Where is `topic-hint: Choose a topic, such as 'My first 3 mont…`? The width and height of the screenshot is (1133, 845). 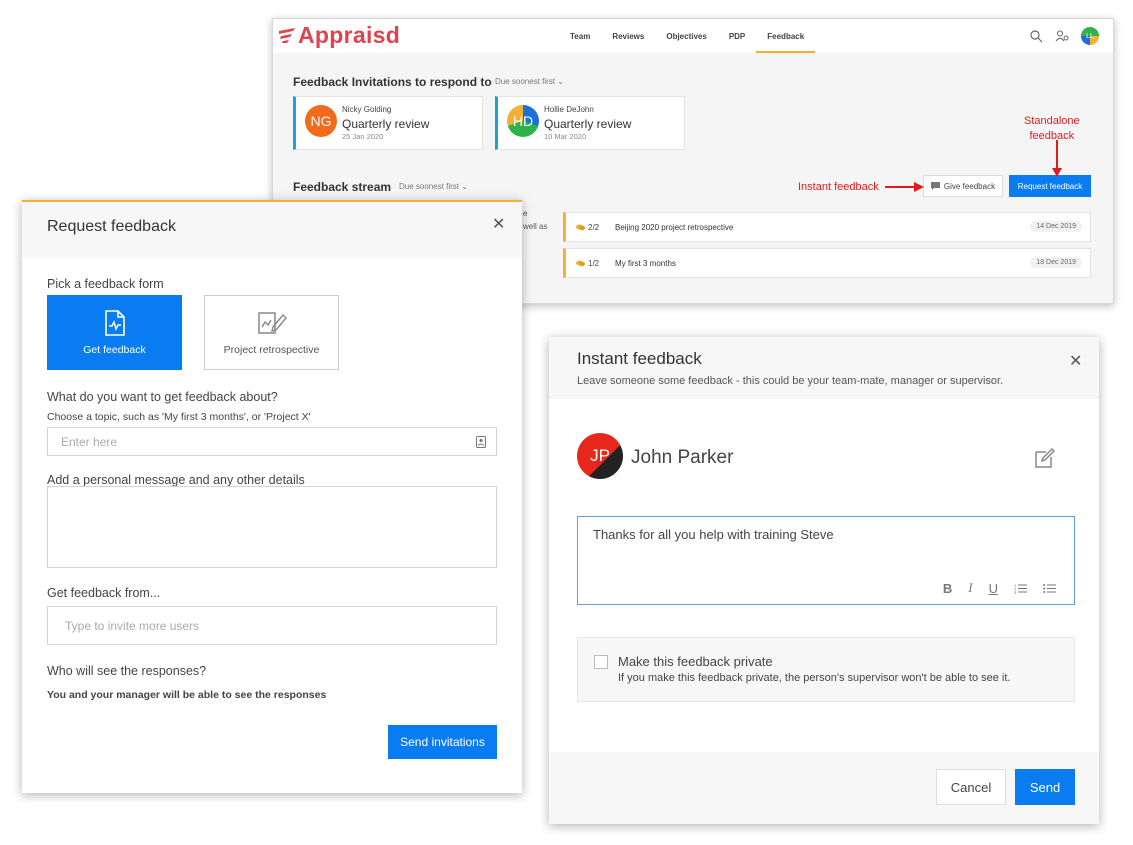 topic-hint: Choose a topic, such as 'My first 3 mont… is located at coordinates (179, 417).